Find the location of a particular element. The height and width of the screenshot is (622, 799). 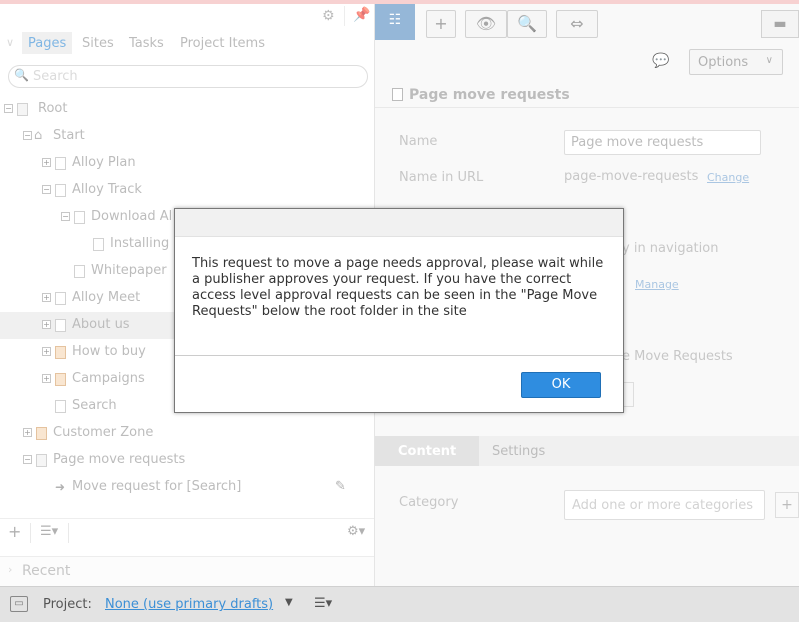

project-label: Project: is located at coordinates (67, 604).